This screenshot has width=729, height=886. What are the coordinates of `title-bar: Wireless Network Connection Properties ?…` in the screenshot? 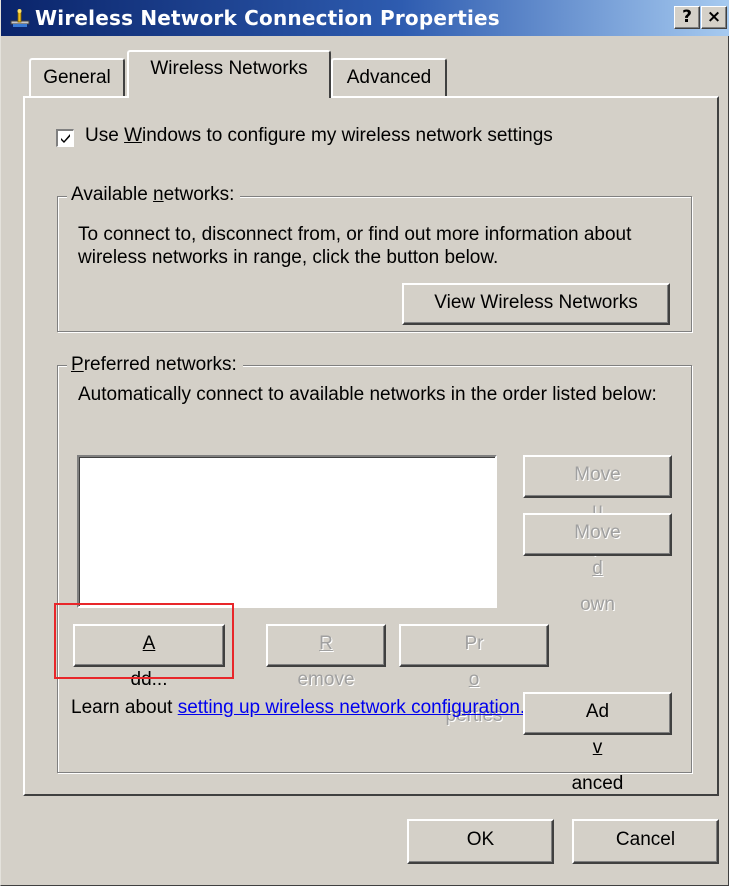 It's located at (365, 18).